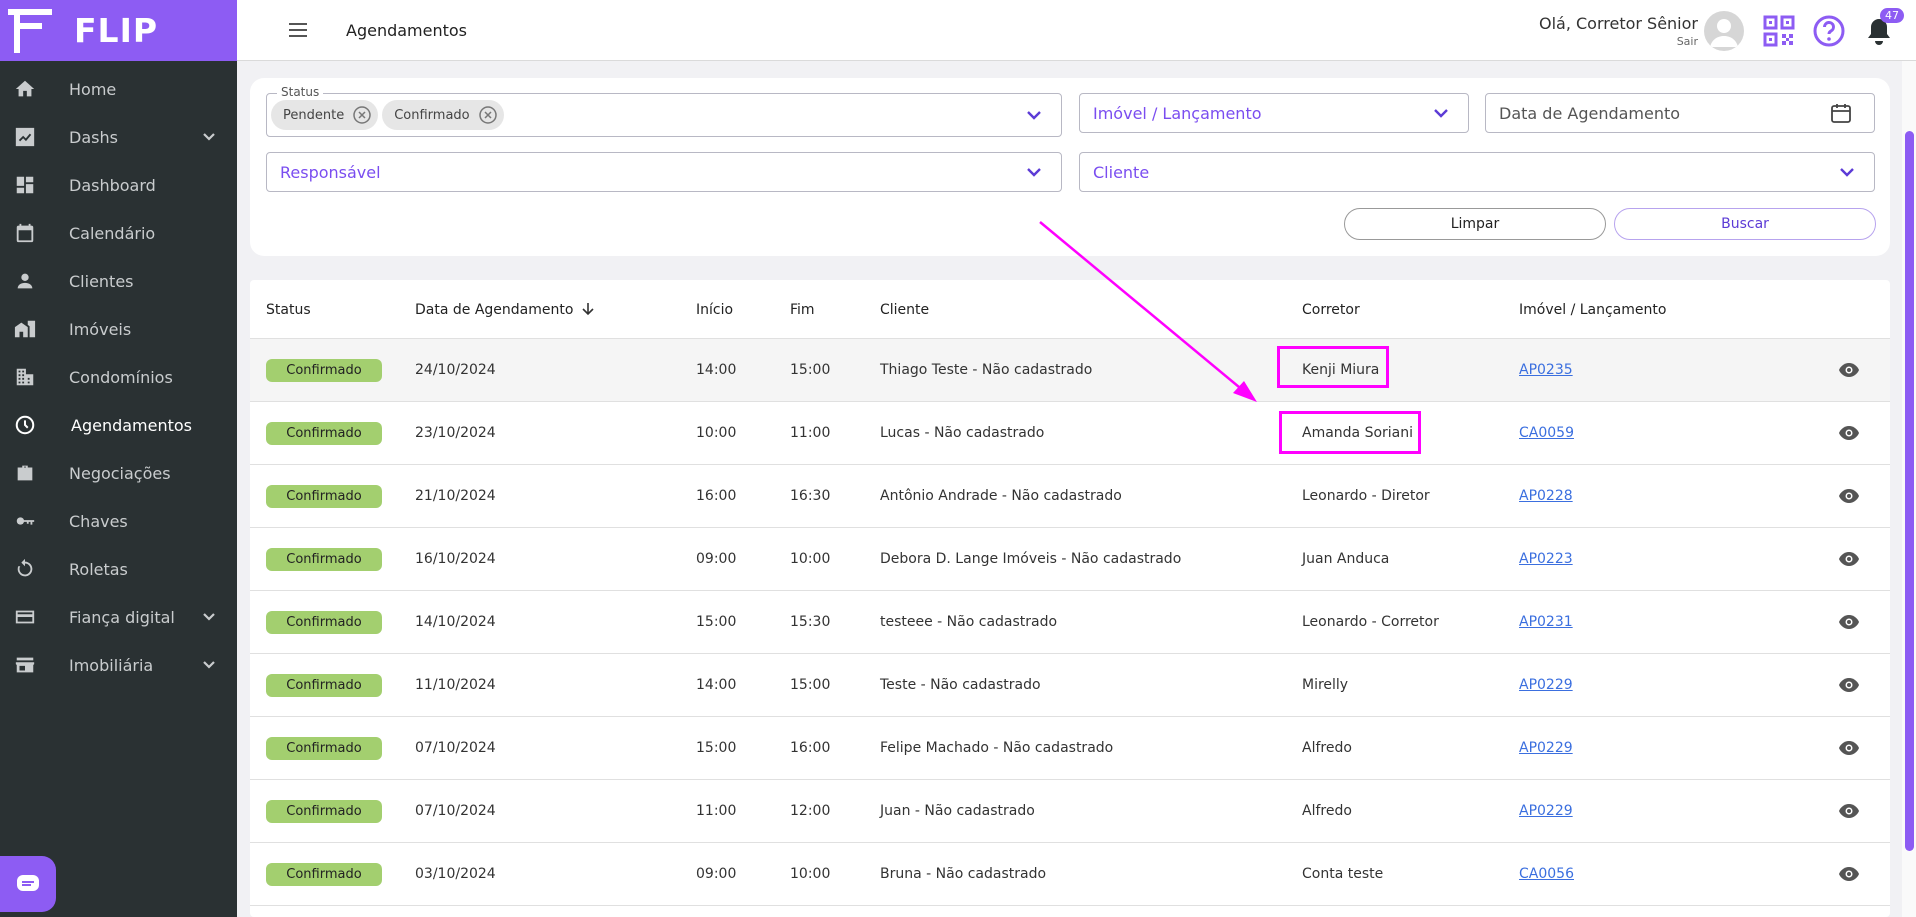  Describe the element at coordinates (1475, 224) in the screenshot. I see `clear-button: Limpar` at that location.